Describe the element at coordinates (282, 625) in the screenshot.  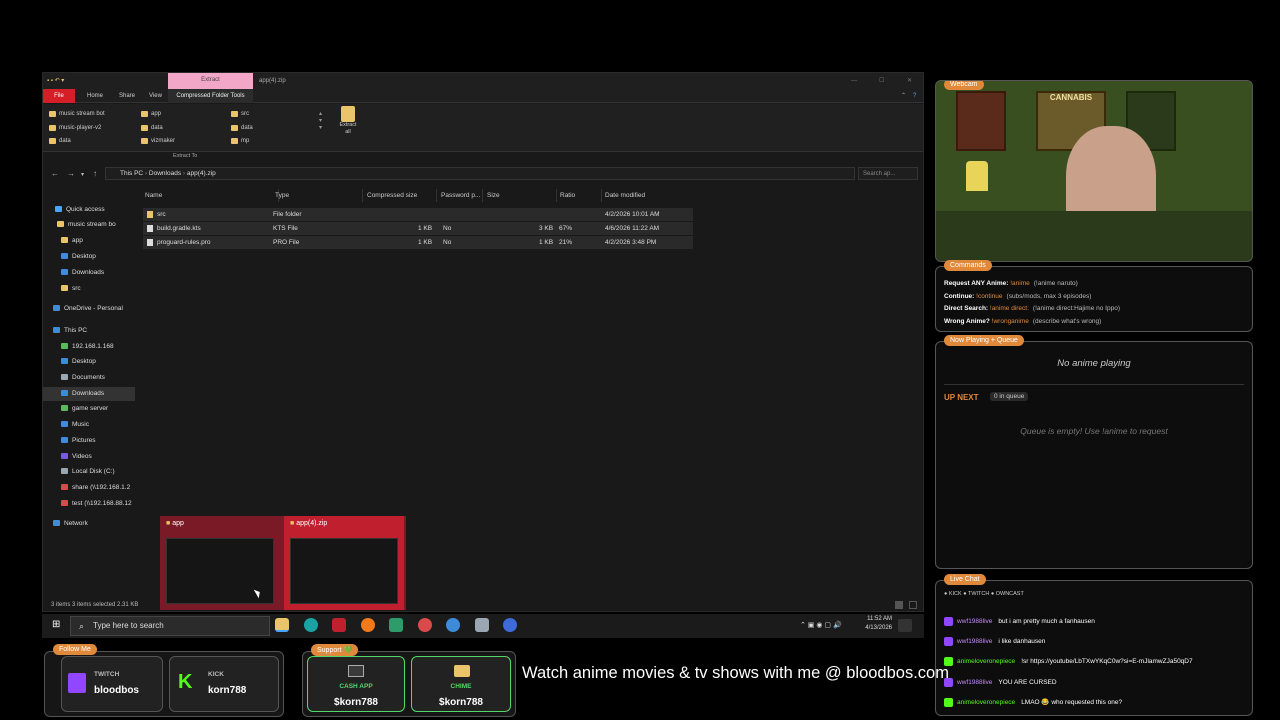
I see `file-explorer-taskbar-icon` at that location.